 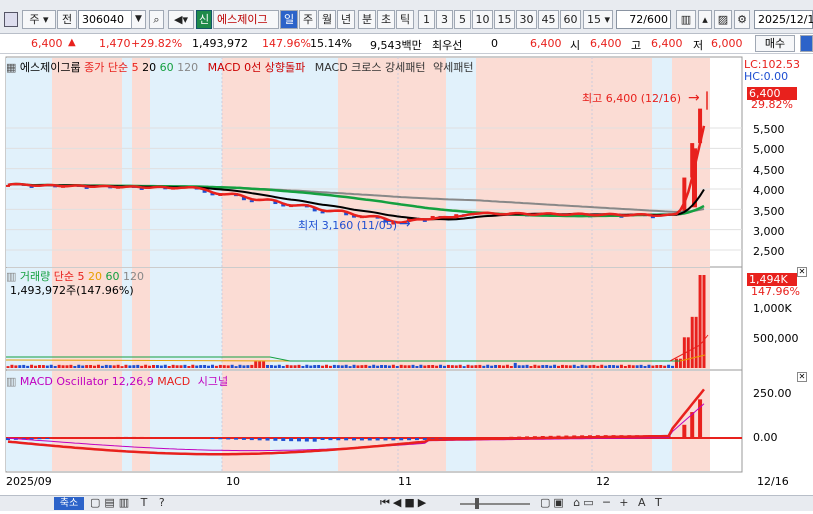 I want to click on grid-icon: ▦, so click(x=11, y=67).